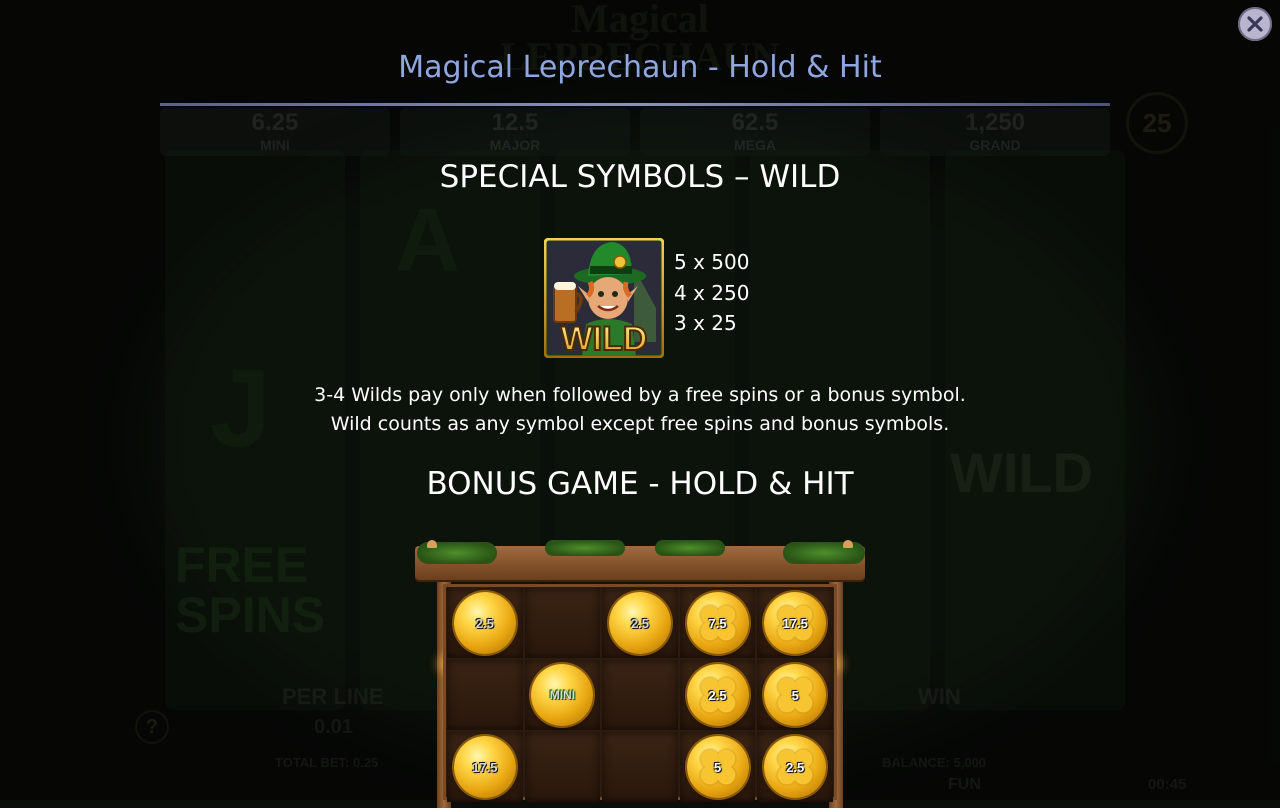 The image size is (1280, 808). I want to click on hold-and-hit-board: 2.5 2.5 7.5 17.5 MINI 2.5 5 17.5 5 2.5, so click(640, 673).